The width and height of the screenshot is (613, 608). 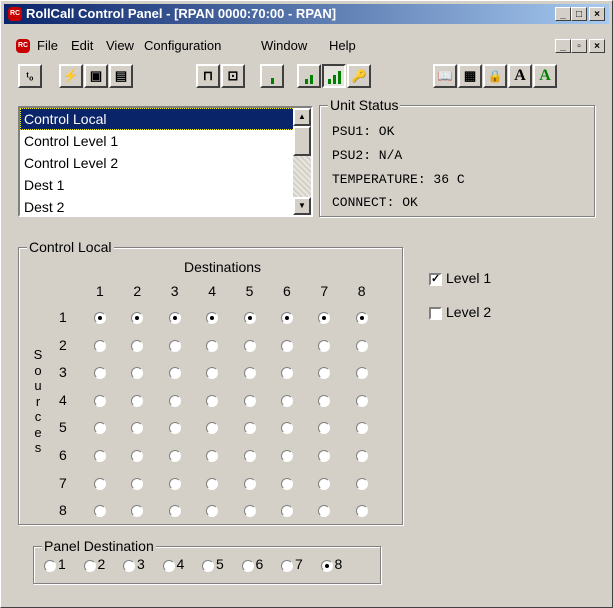 I want to click on menu-view: View, so click(x=120, y=45).